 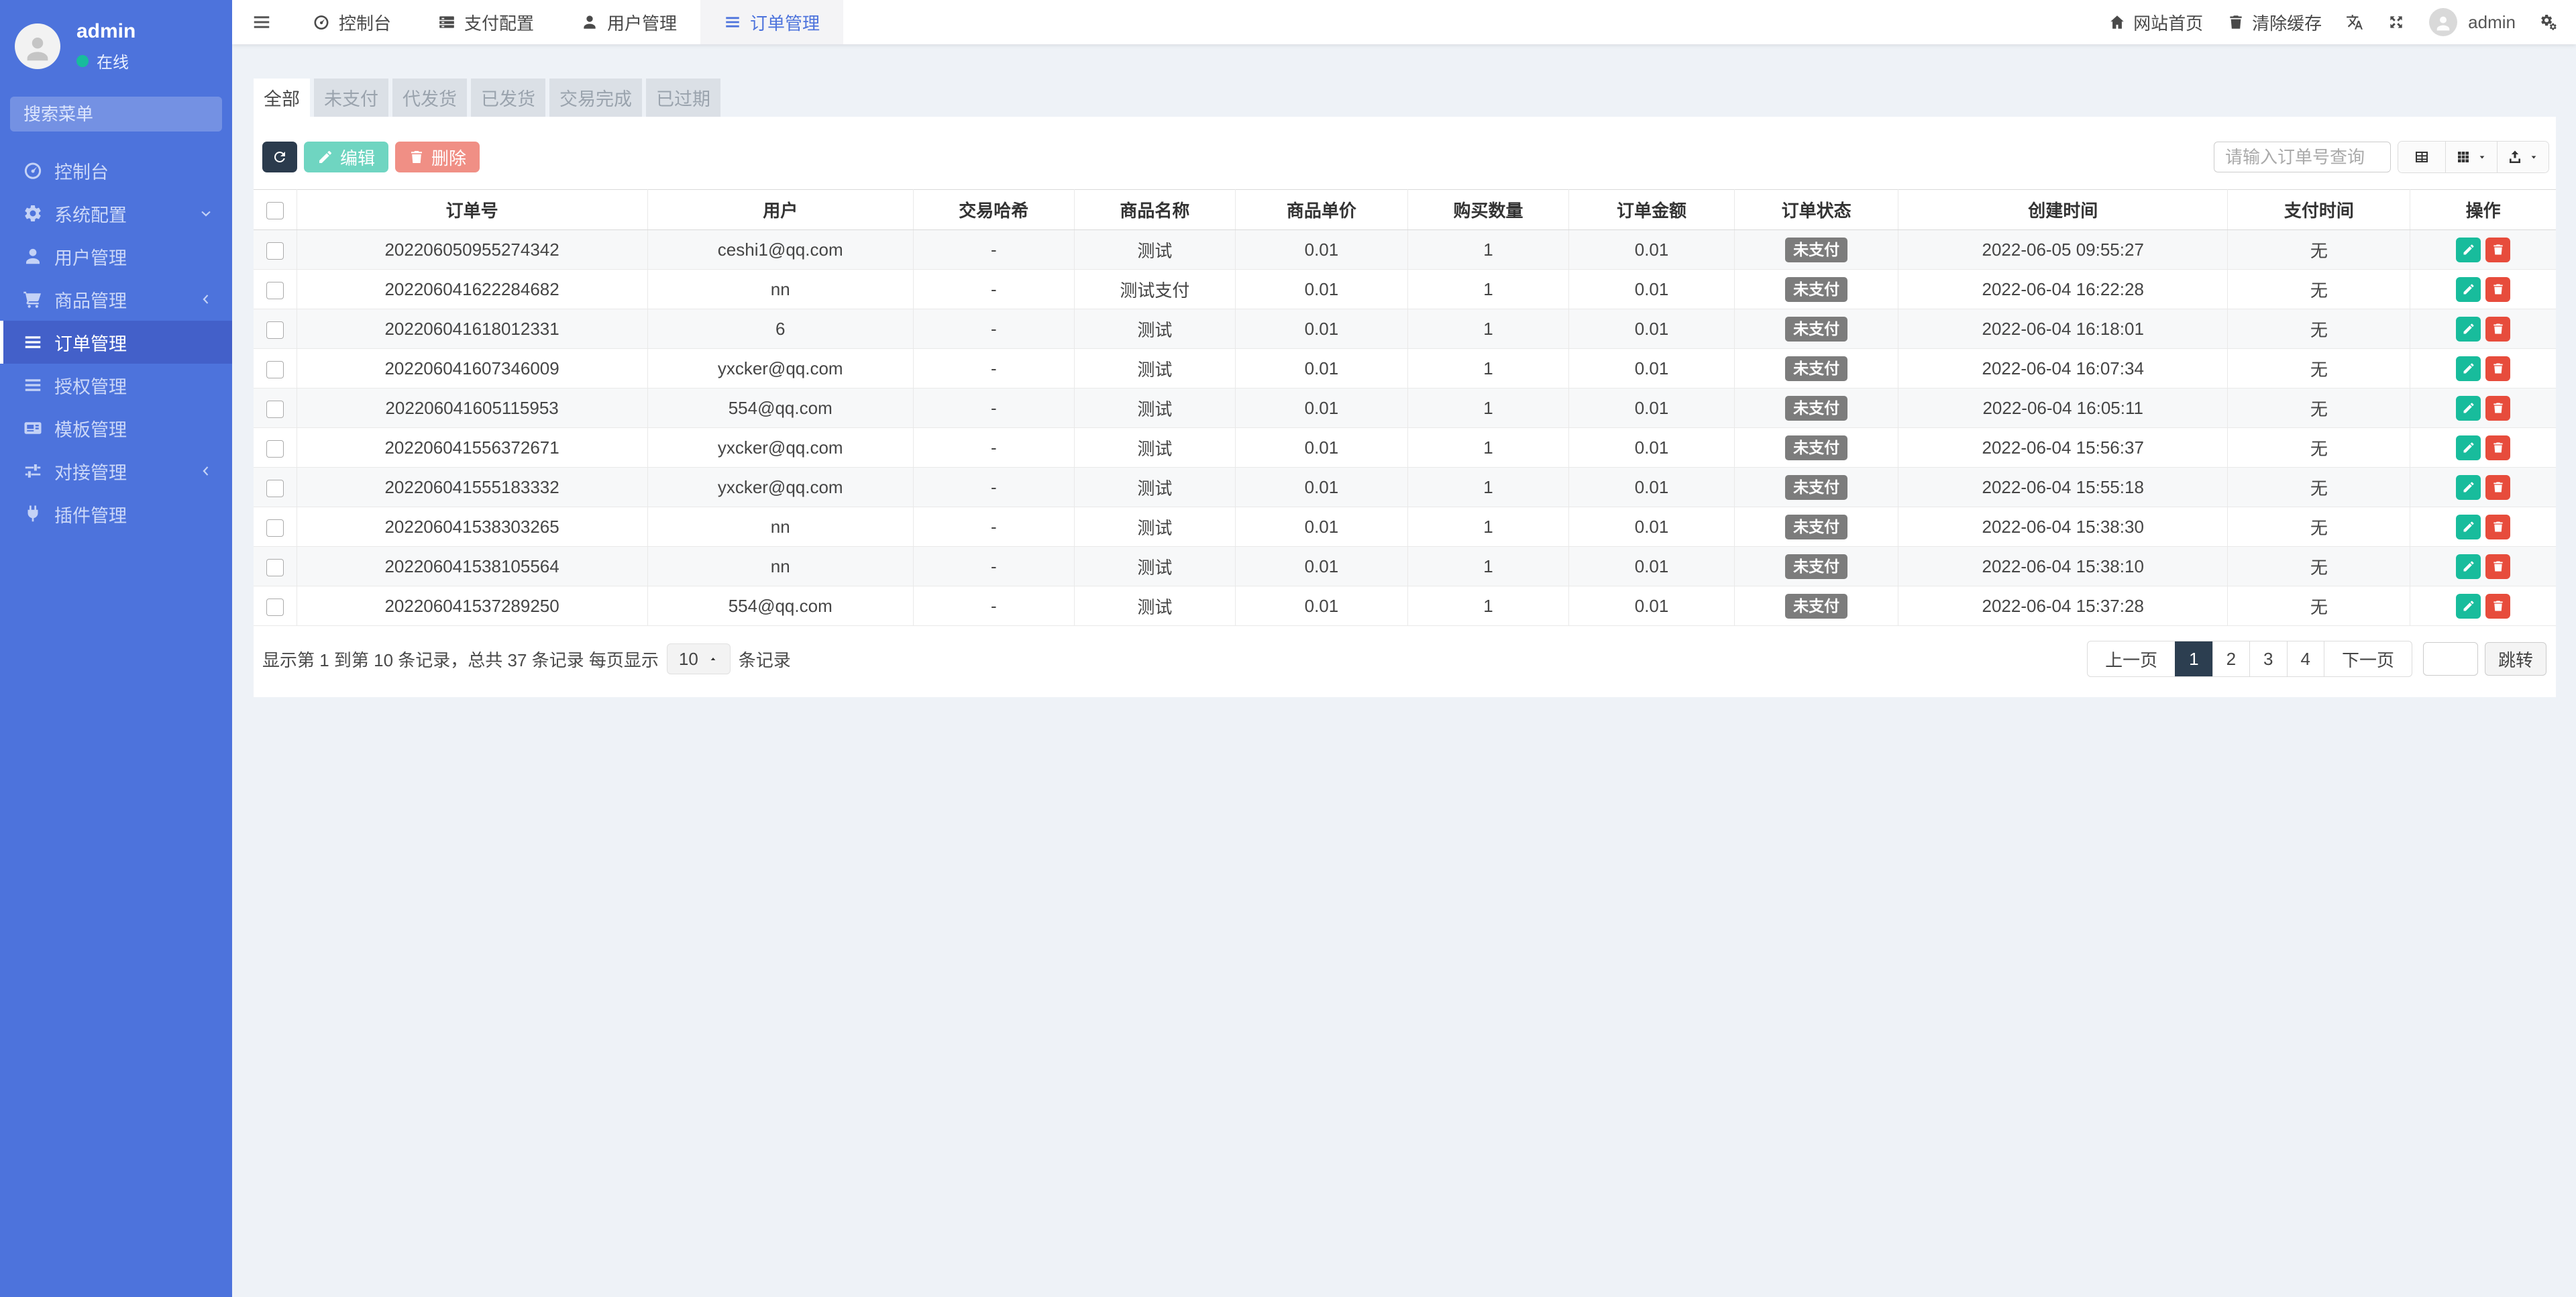 I want to click on pagination-prev: 上一页, so click(x=2131, y=658).